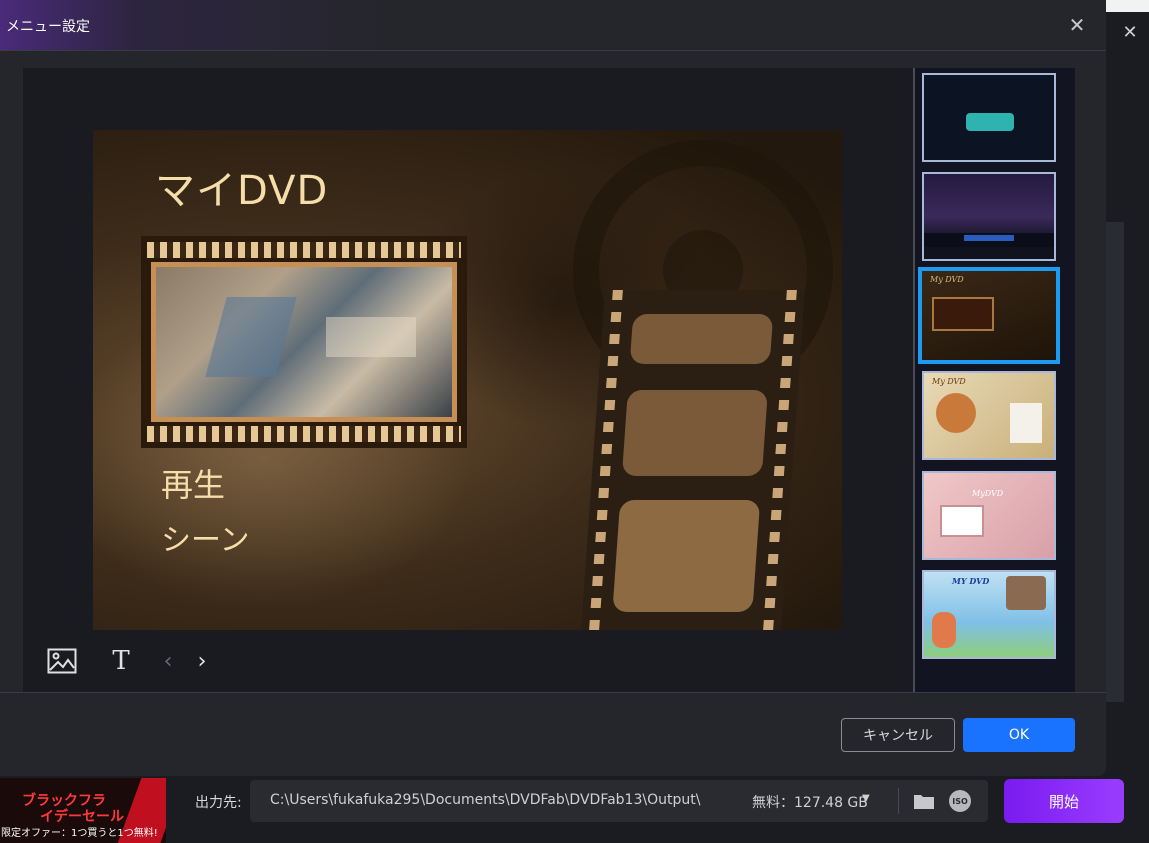 Image resolution: width=1149 pixels, height=843 pixels. Describe the element at coordinates (62, 661) in the screenshot. I see `image-icon` at that location.